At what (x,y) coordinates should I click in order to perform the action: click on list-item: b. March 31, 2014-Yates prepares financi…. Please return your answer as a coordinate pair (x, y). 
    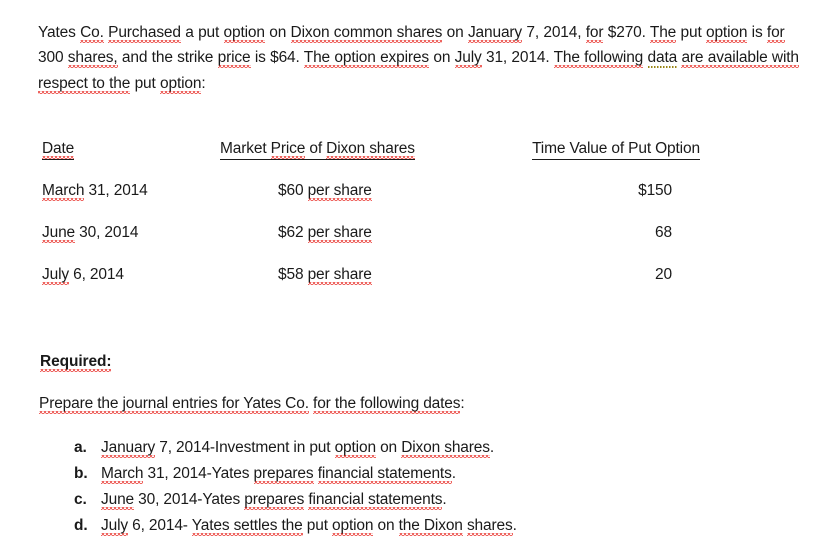
    Looking at the image, I should click on (420, 478).